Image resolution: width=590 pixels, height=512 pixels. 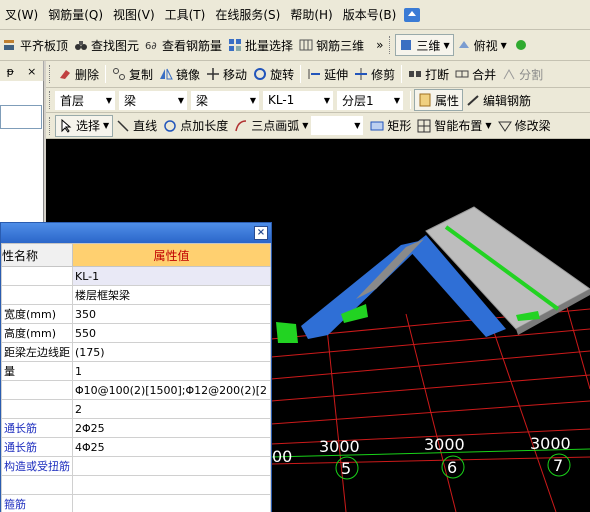 I want to click on property-value: KL-1, so click(x=171, y=276).